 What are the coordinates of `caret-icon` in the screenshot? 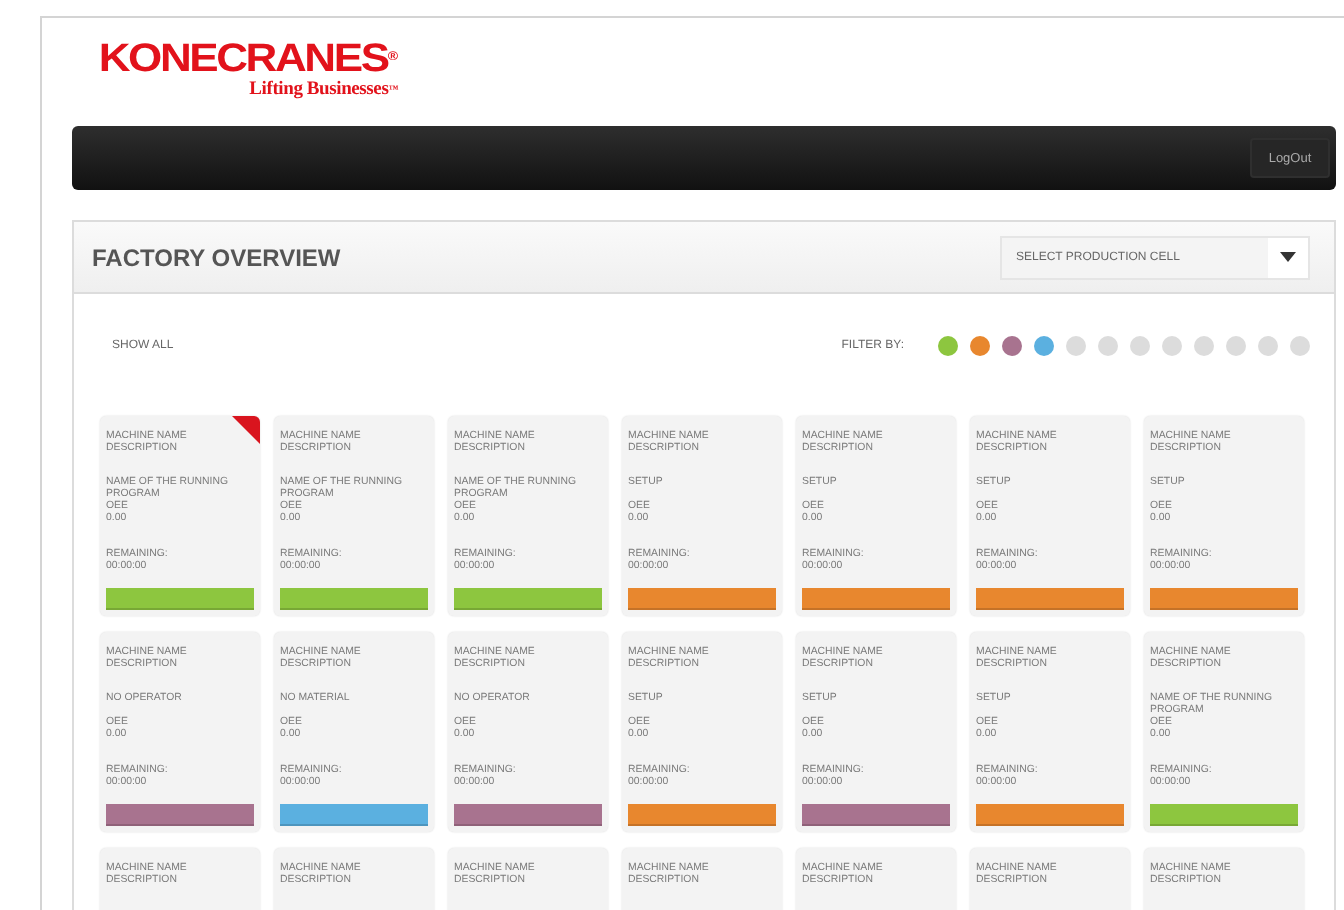 It's located at (1288, 257).